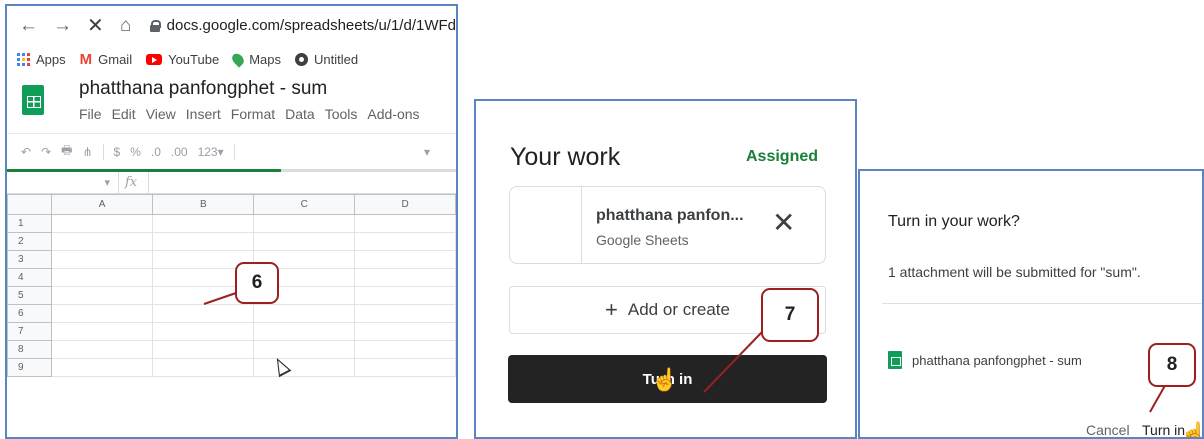 Image resolution: width=1204 pixels, height=439 pixels. Describe the element at coordinates (33, 100) in the screenshot. I see `sheets-logo-icon` at that location.